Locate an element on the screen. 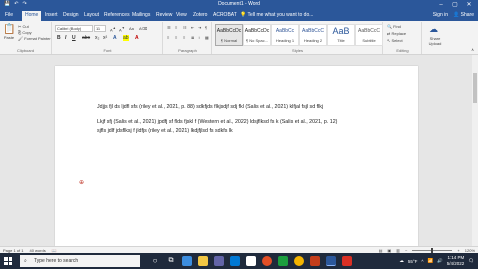  tab-view: View is located at coordinates (181, 15).